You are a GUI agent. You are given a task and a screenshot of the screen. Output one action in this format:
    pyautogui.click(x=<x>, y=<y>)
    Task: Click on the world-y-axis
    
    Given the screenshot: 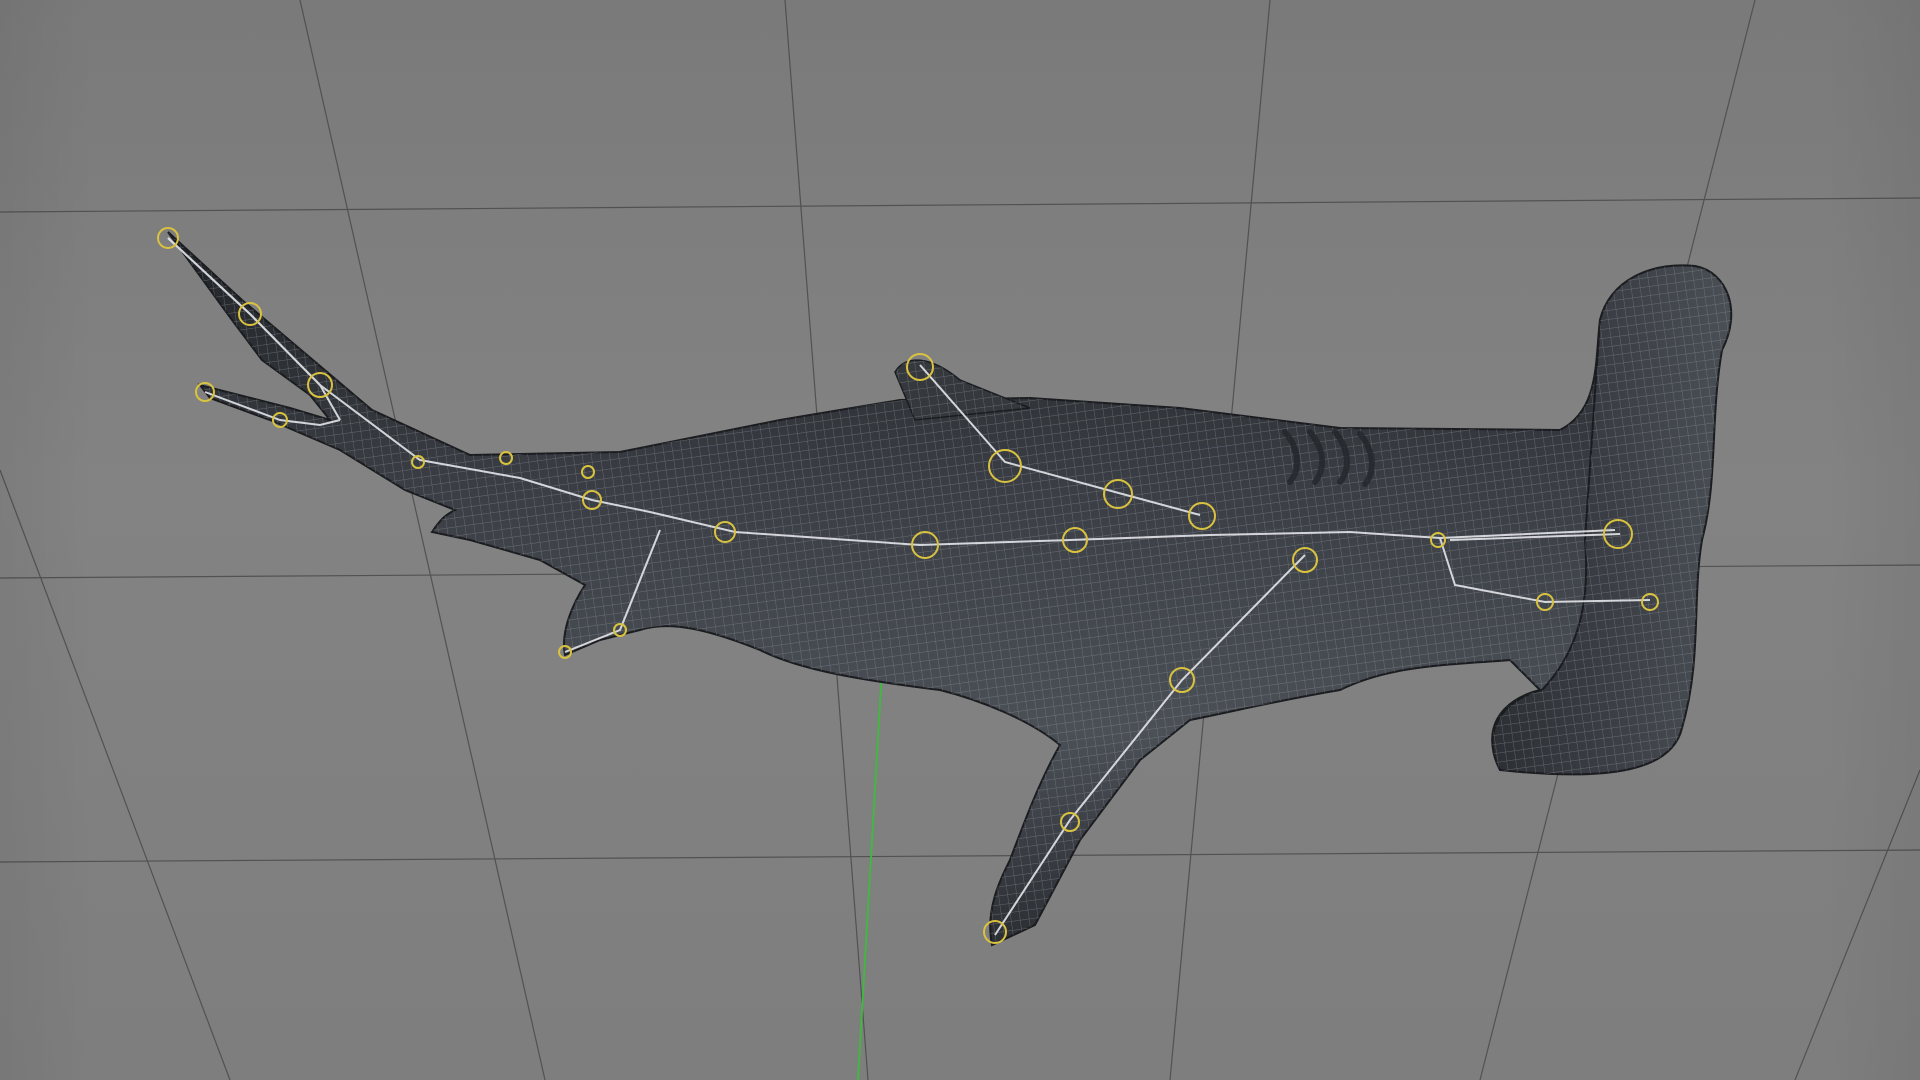 What is the action you would take?
    pyautogui.click(x=871, y=848)
    